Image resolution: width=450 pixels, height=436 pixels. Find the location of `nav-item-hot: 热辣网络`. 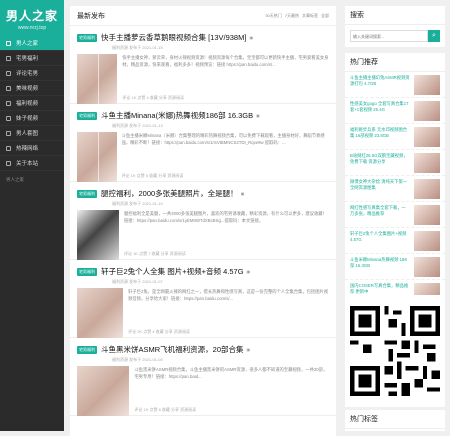

nav-item-hot: 热辣网络 is located at coordinates (32, 148).